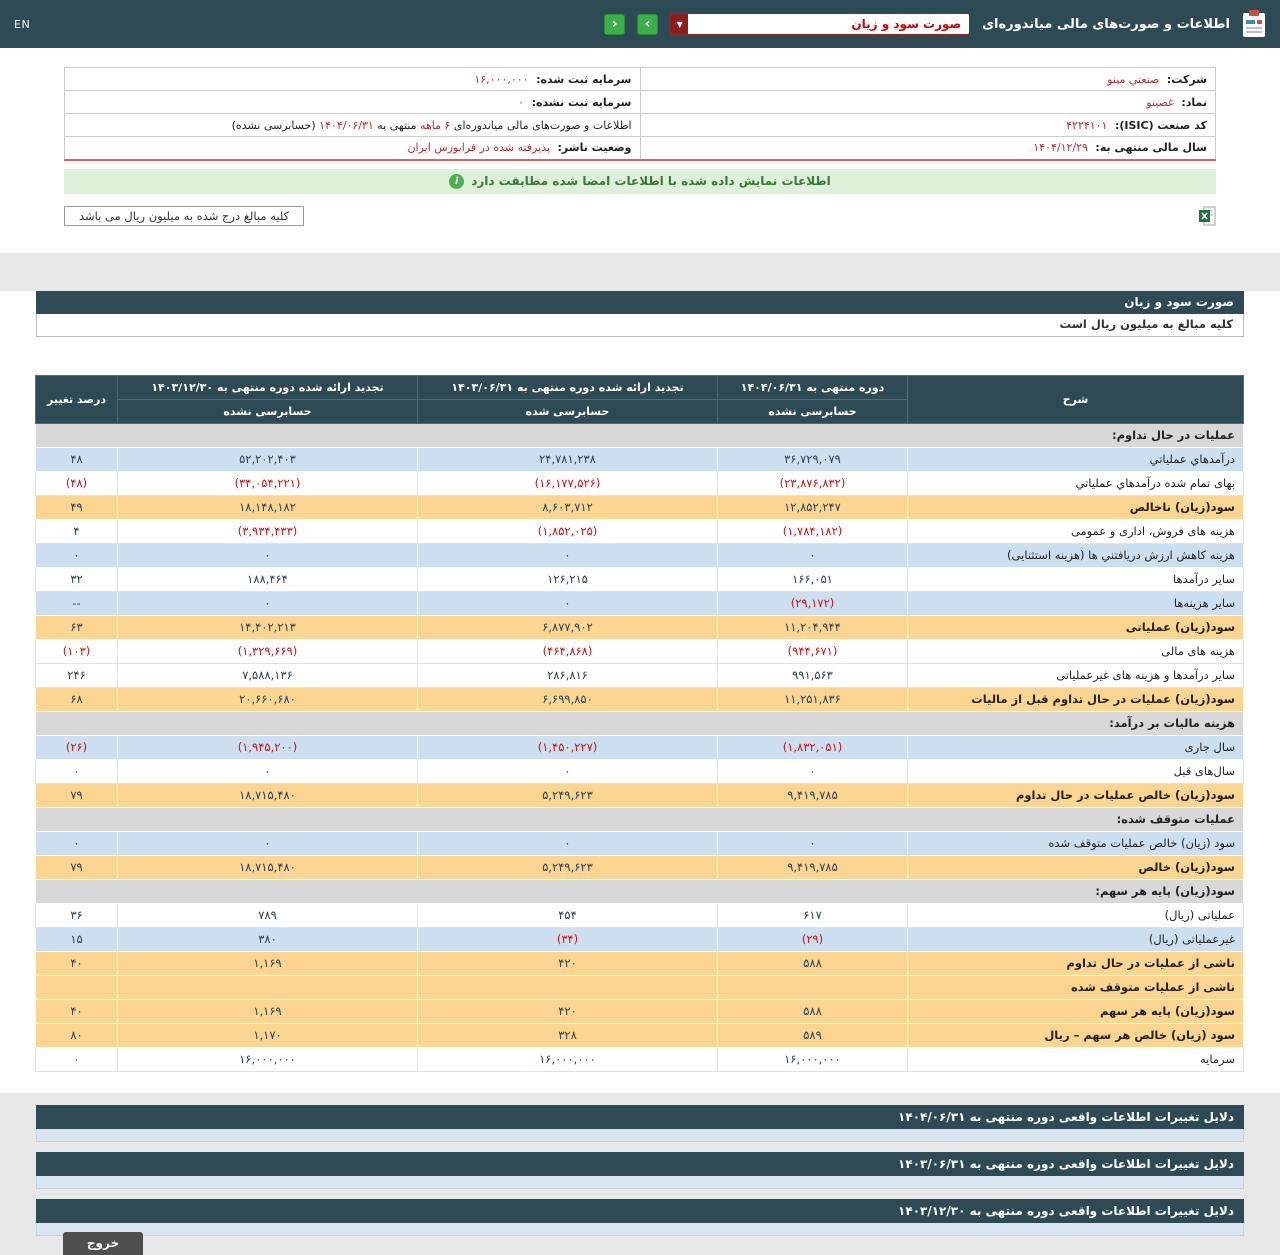 The height and width of the screenshot is (1255, 1280). Describe the element at coordinates (352, 102) in the screenshot. I see `unregistered-capital-cell: سرمایه ثبت نشده: ۰` at that location.